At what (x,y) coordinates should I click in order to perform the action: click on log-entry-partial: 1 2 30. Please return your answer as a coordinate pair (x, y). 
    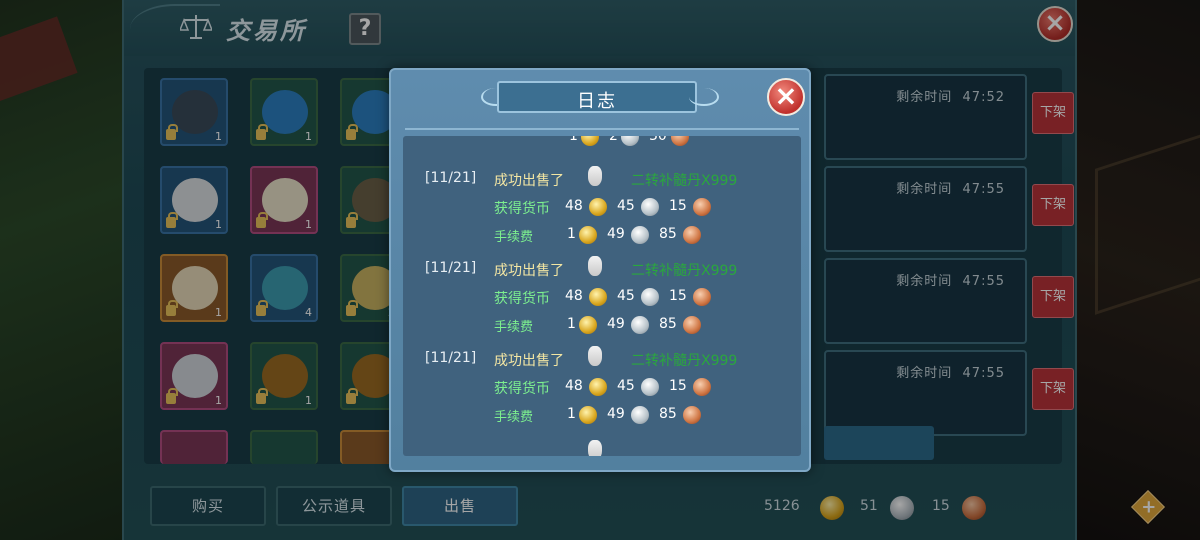
    Looking at the image, I should click on (602, 142).